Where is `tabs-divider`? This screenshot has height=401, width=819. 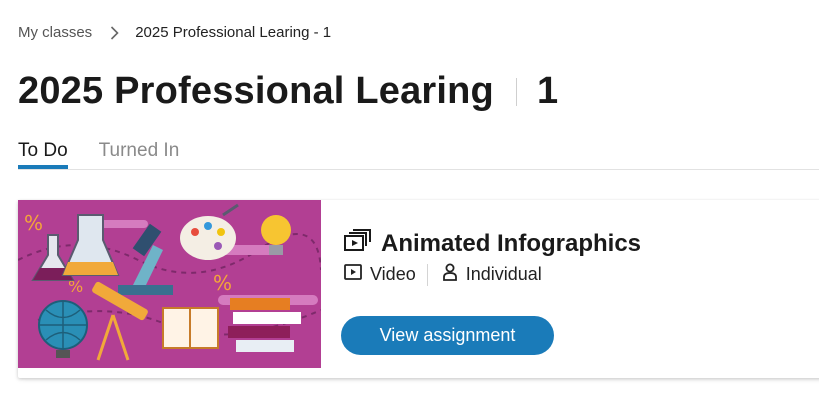 tabs-divider is located at coordinates (418, 169).